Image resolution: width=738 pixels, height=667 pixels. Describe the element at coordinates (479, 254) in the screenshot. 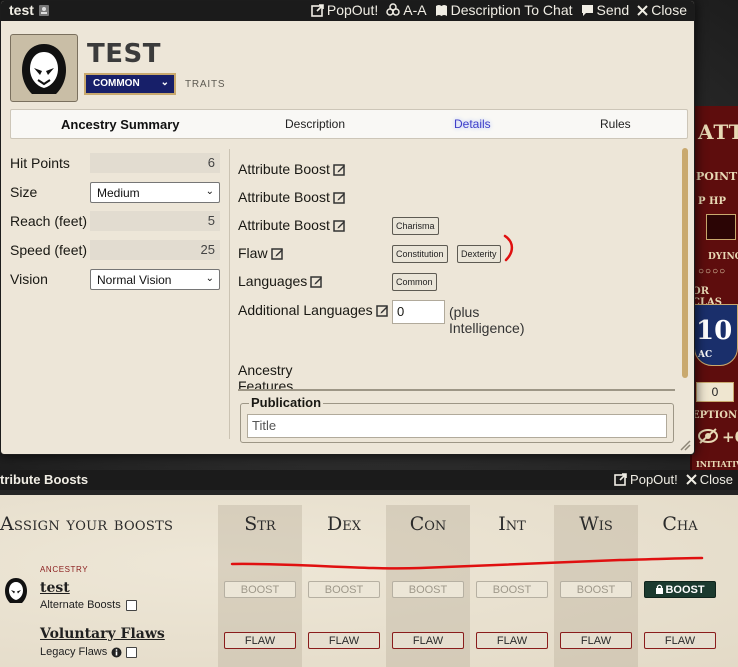

I see `tag-dexterity: Dexterity` at that location.